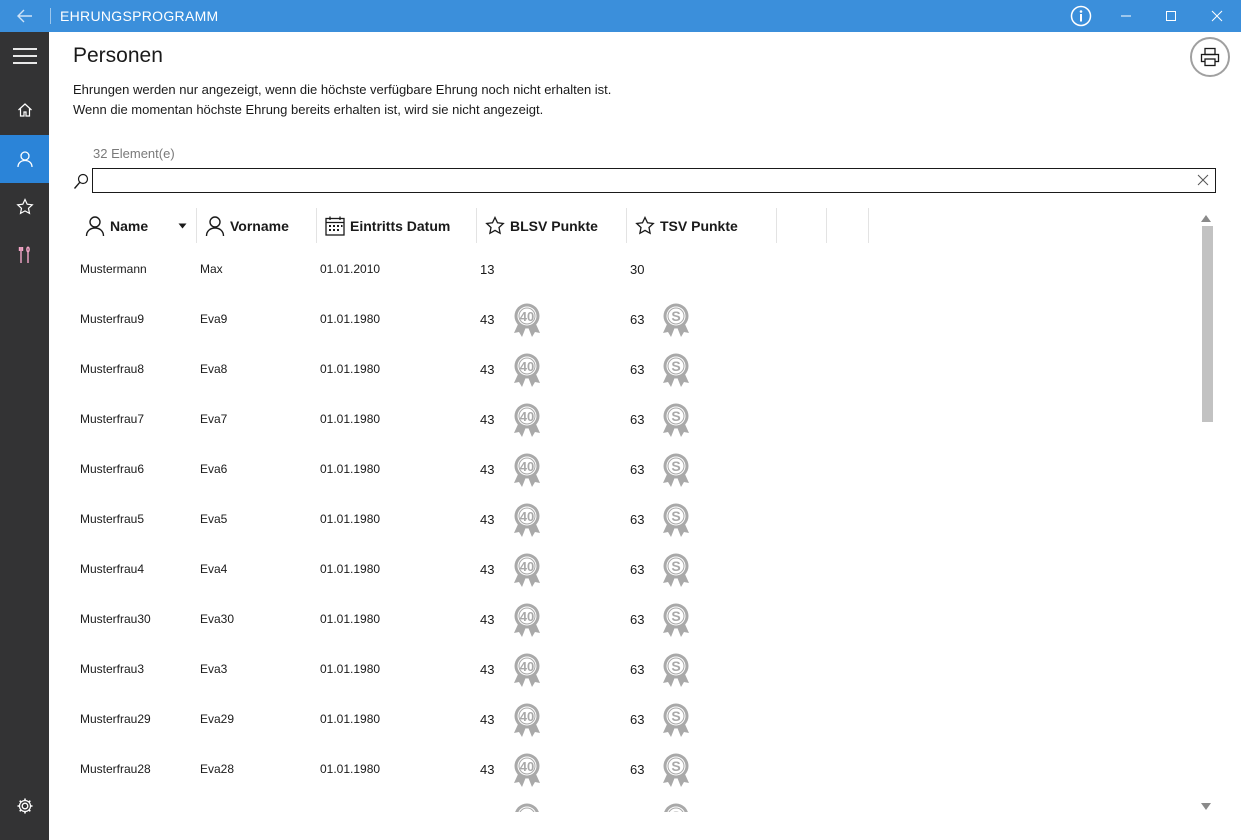 The width and height of the screenshot is (1241, 840). Describe the element at coordinates (24, 159) in the screenshot. I see `sidebar-item-personen` at that location.